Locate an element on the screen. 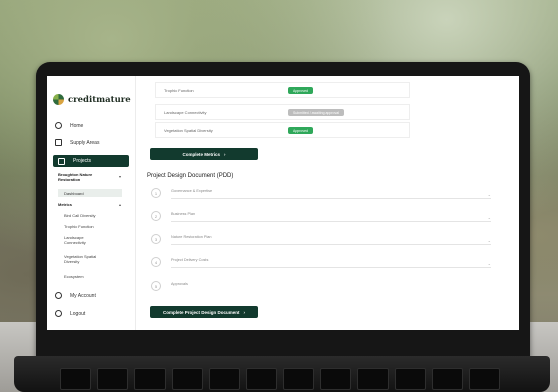 Image resolution: width=558 pixels, height=392 pixels. step-label: Business Plan is located at coordinates (183, 214).